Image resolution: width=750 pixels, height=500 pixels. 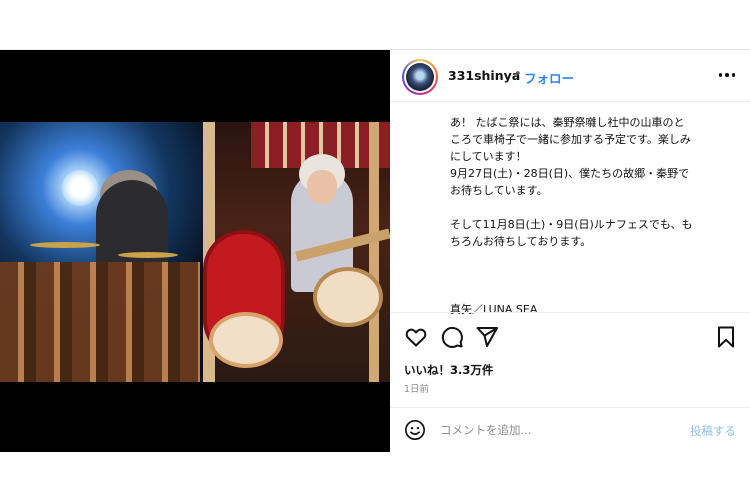 I want to click on caption-line: そして11月8日(土)・9日(日)ルナフェスでも、も, so click(x=571, y=224).